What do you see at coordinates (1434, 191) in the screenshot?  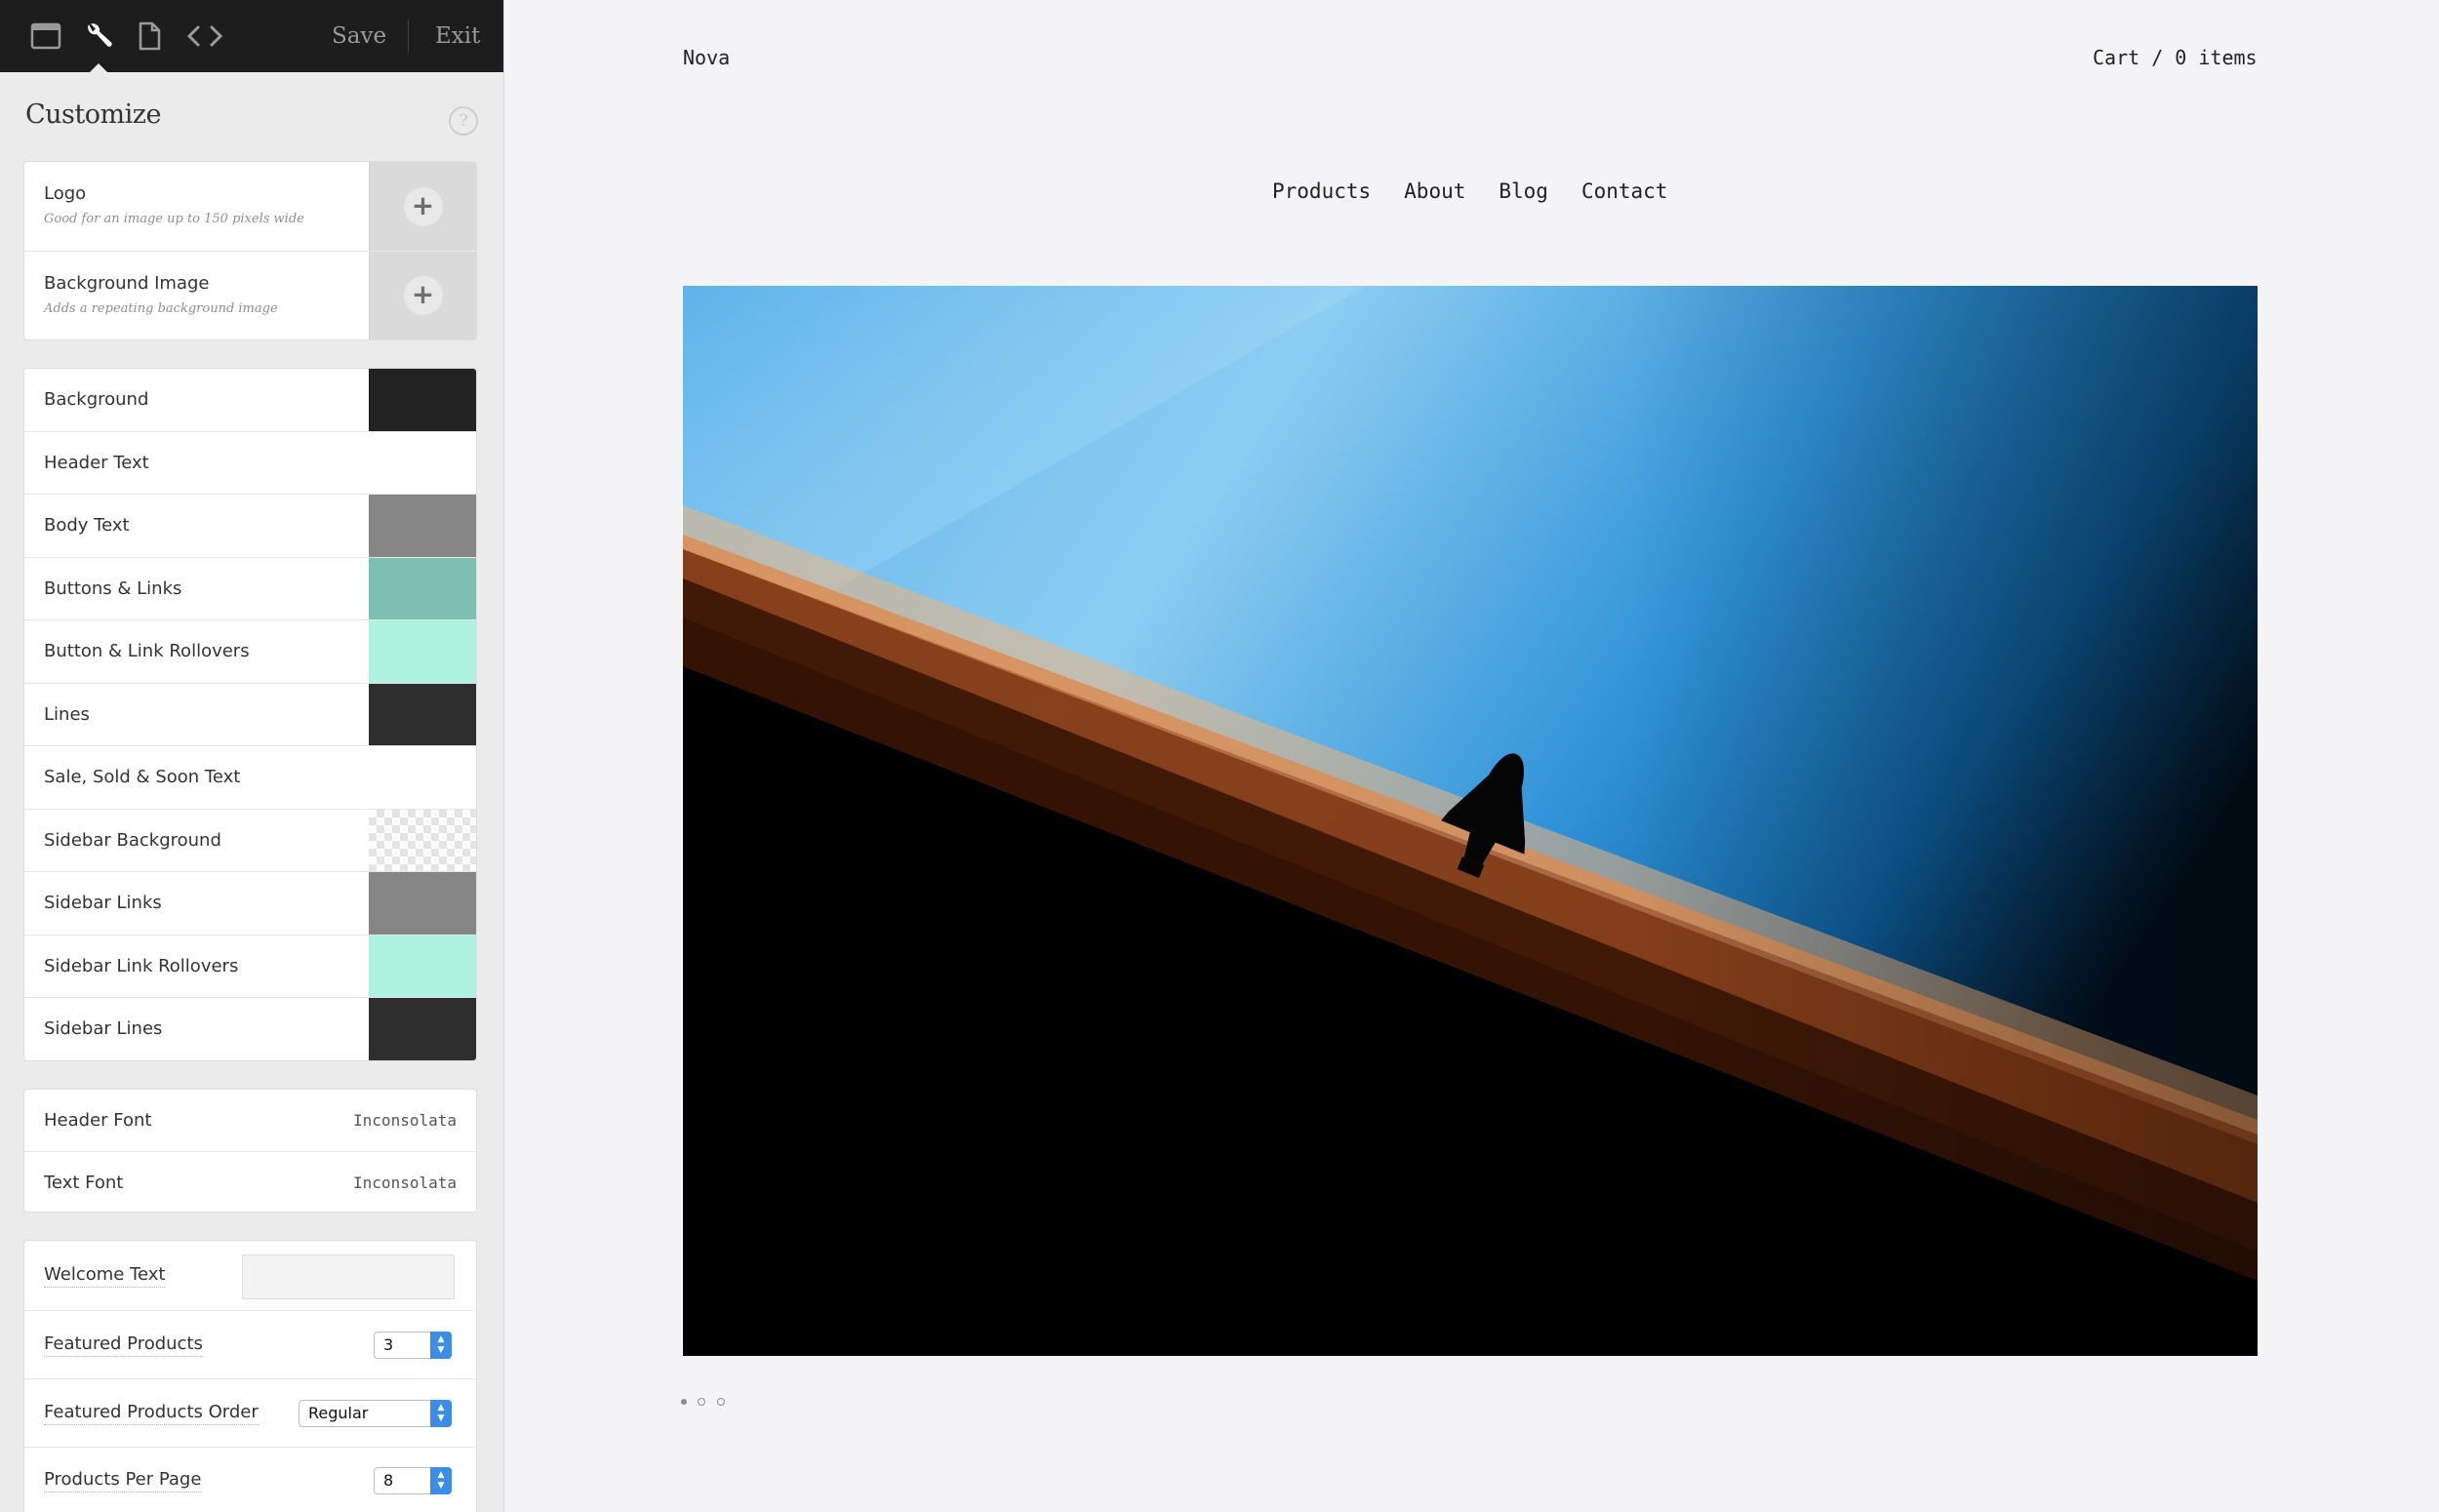 I see `nav-about: About` at bounding box center [1434, 191].